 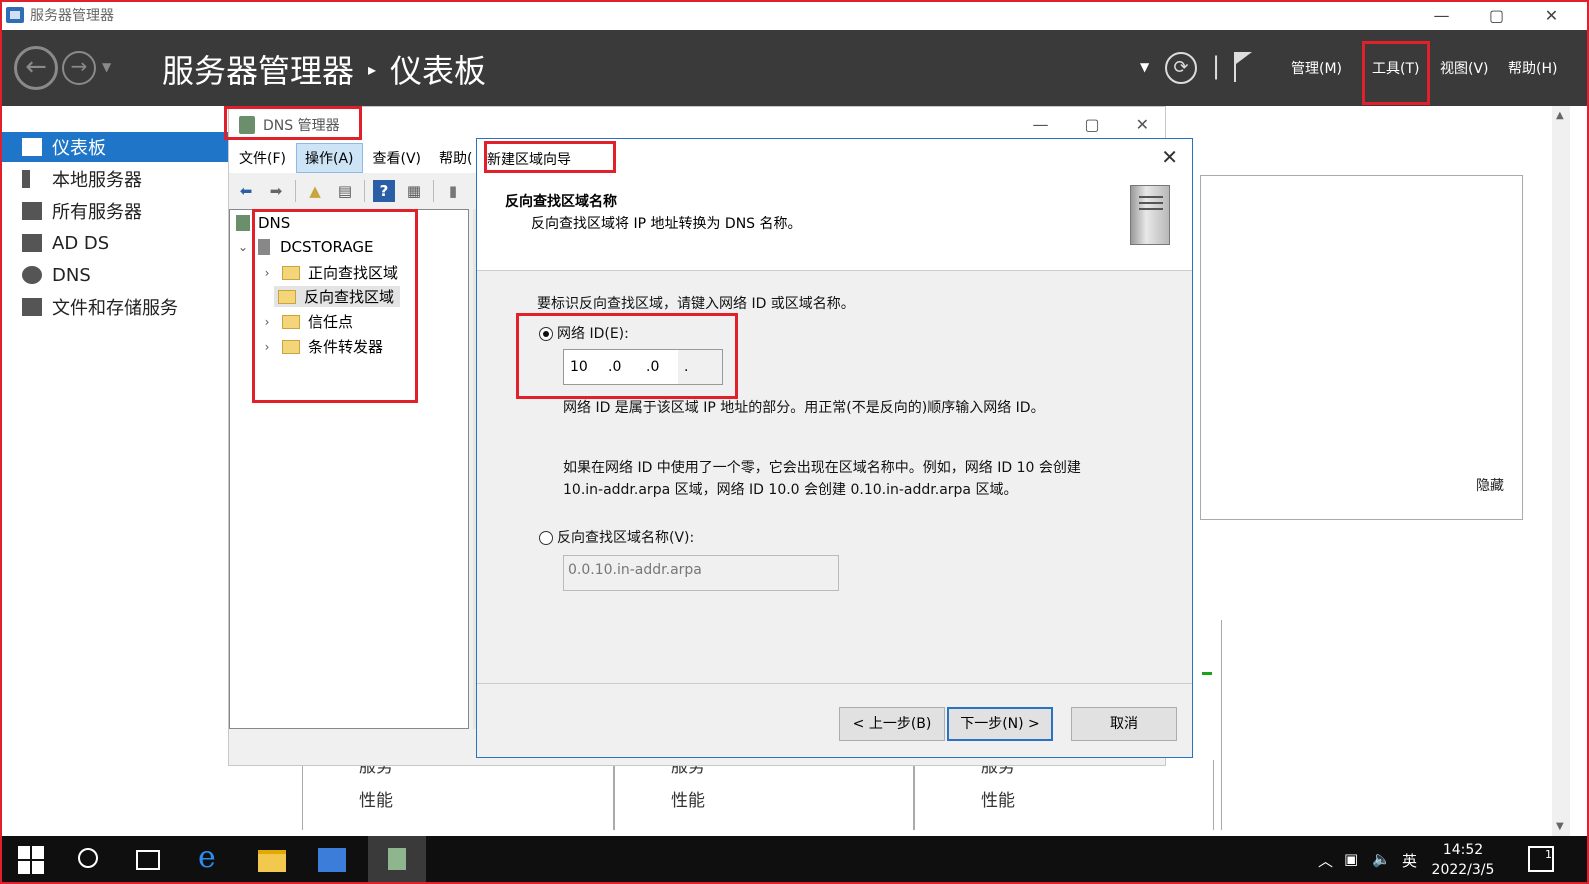 I want to click on ip-octet-2: .0, so click(x=621, y=367).